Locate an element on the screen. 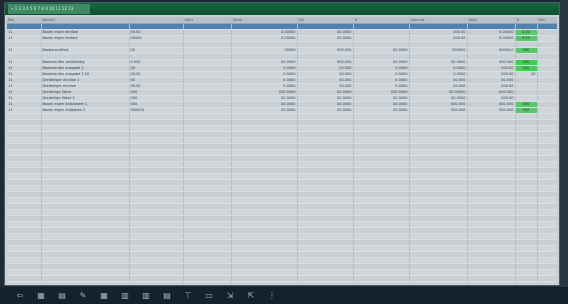 This screenshot has height=304, width=568. chart-icon: ▥ is located at coordinates (125, 296).